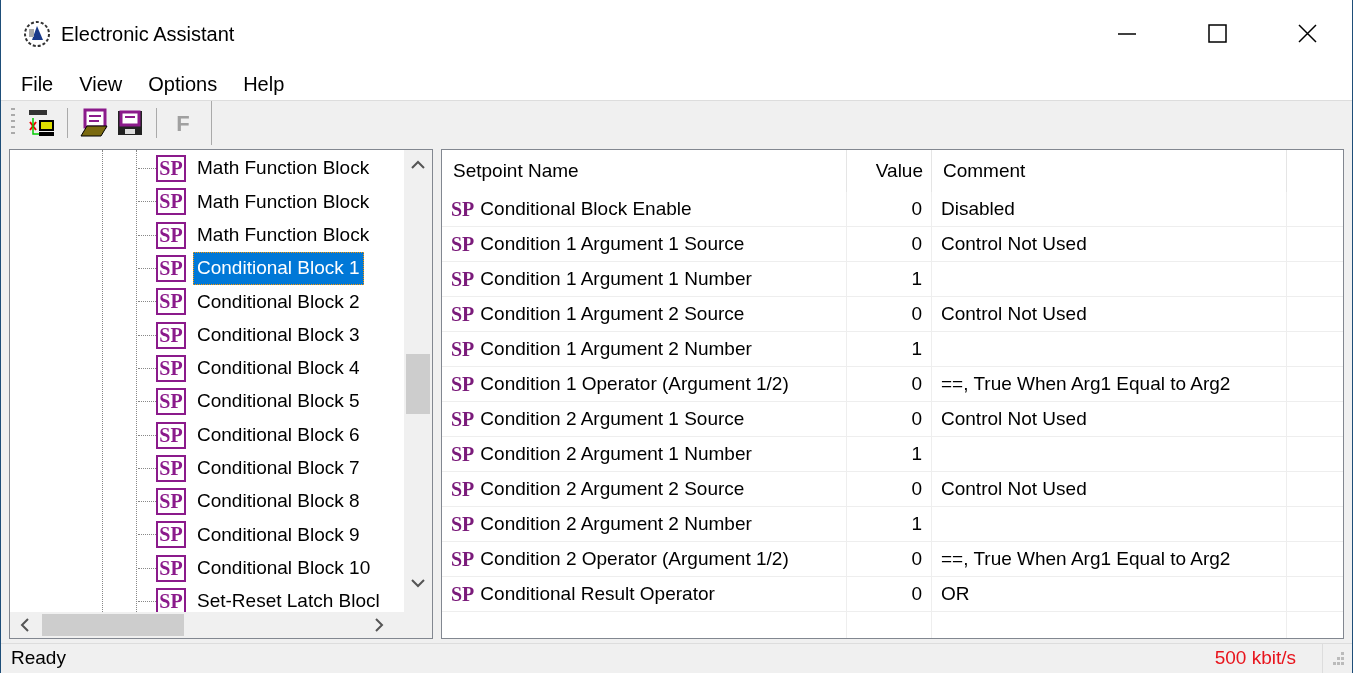 Image resolution: width=1353 pixels, height=673 pixels. Describe the element at coordinates (278, 435) in the screenshot. I see `tree-item: Conditional Block 6` at that location.